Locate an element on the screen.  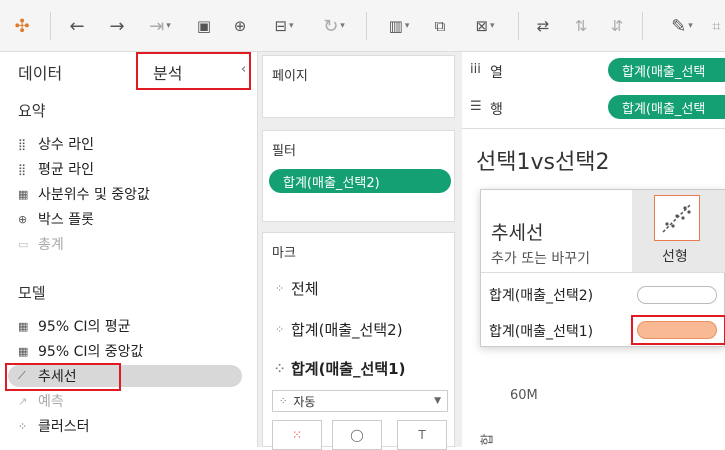
tab-data: 데이터 is located at coordinates (40, 72).